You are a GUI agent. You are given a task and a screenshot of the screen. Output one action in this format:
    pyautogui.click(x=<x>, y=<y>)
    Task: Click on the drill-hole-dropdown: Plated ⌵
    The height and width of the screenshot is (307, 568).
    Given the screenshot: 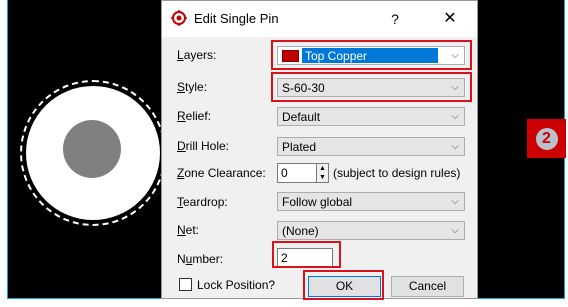 What is the action you would take?
    pyautogui.click(x=371, y=146)
    